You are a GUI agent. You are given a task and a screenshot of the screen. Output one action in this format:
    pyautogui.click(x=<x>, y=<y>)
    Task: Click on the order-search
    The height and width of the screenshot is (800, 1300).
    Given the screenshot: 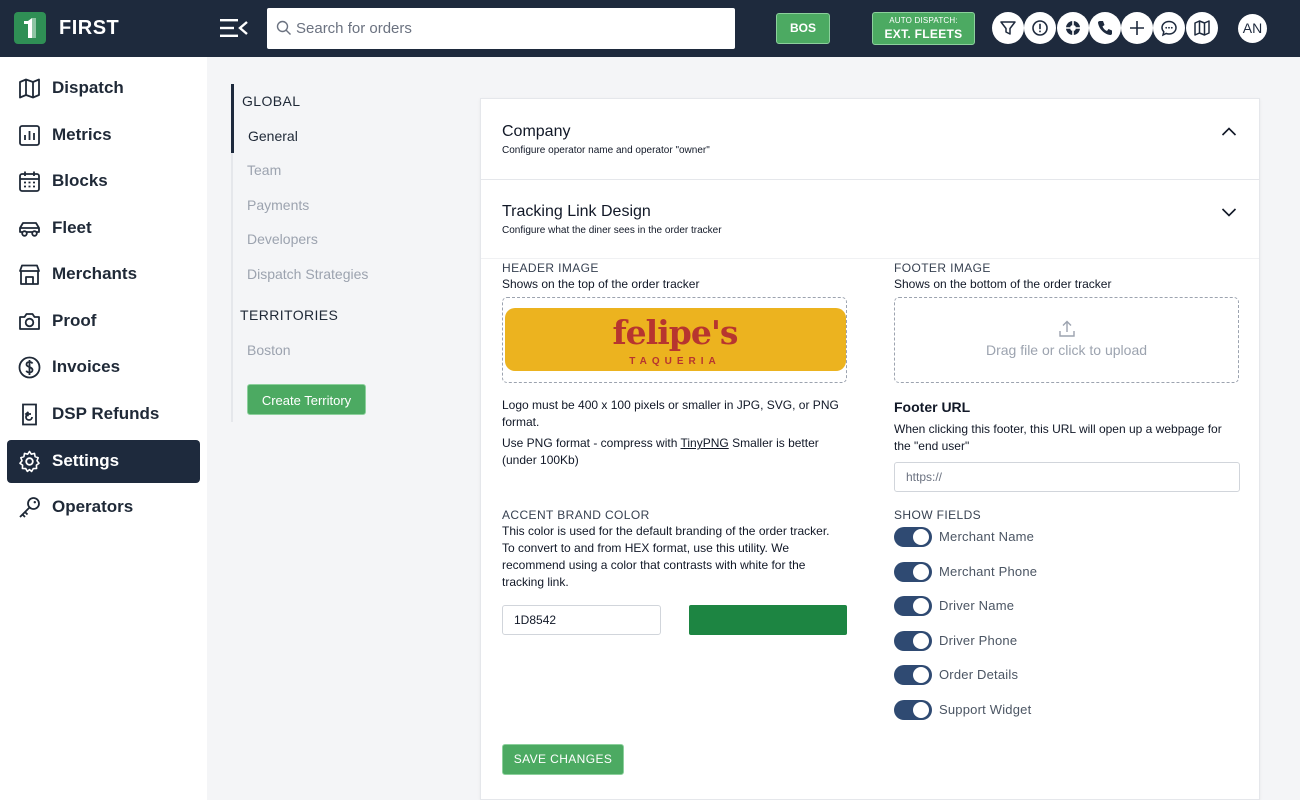 What is the action you would take?
    pyautogui.click(x=501, y=28)
    